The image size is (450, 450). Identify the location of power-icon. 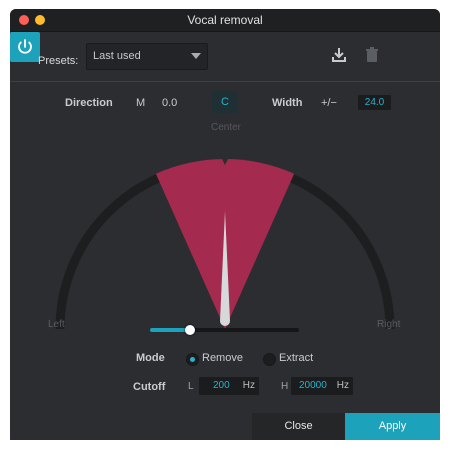
(25, 46).